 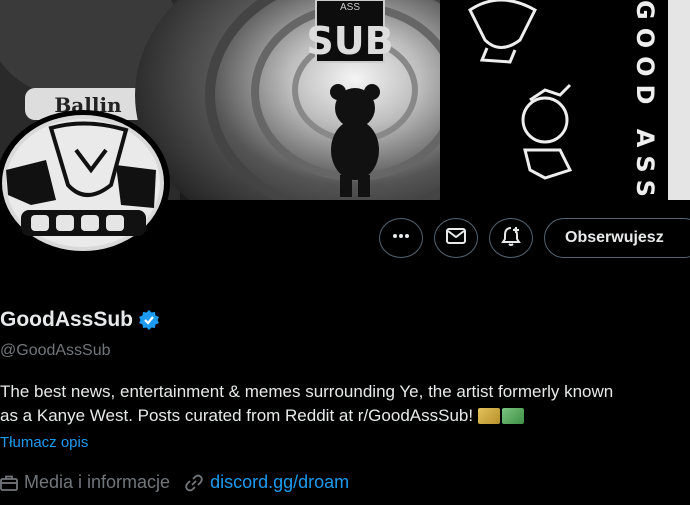 I want to click on notifications-button, so click(x=511, y=238).